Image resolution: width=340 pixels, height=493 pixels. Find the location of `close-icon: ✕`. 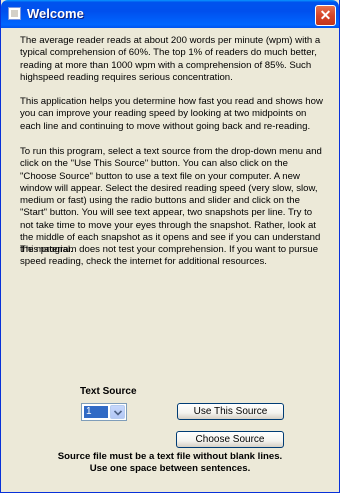

close-icon: ✕ is located at coordinates (325, 15).